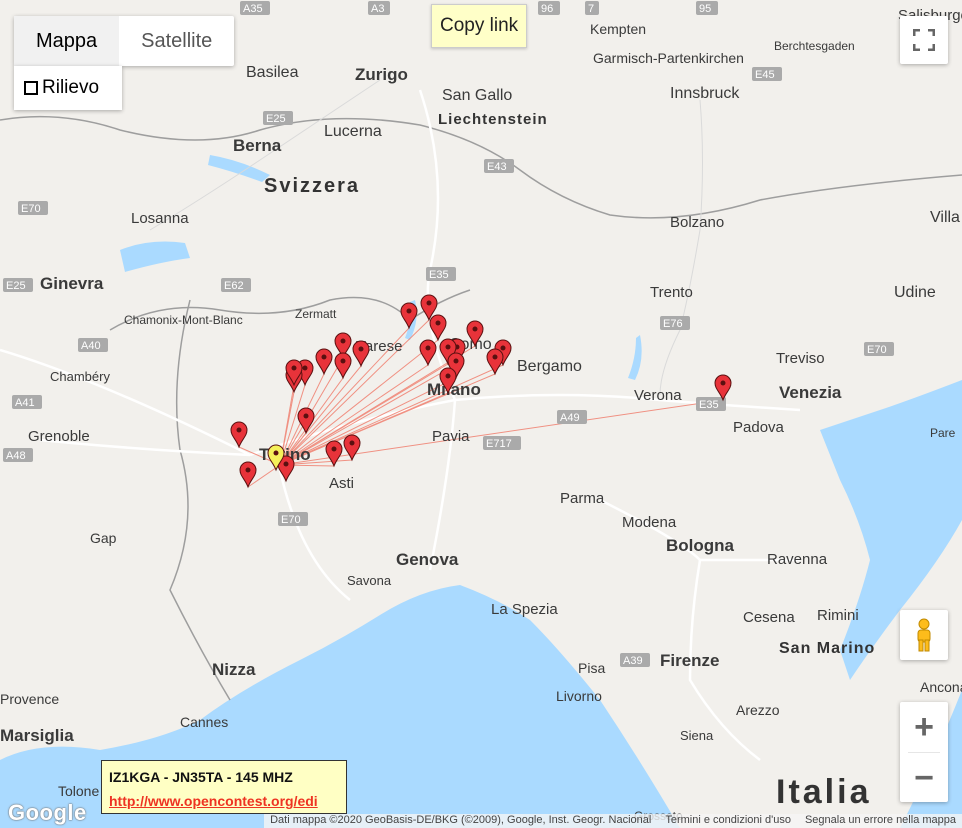 Image resolution: width=962 pixels, height=828 pixels. I want to click on svg-text: E76, so click(673, 324).